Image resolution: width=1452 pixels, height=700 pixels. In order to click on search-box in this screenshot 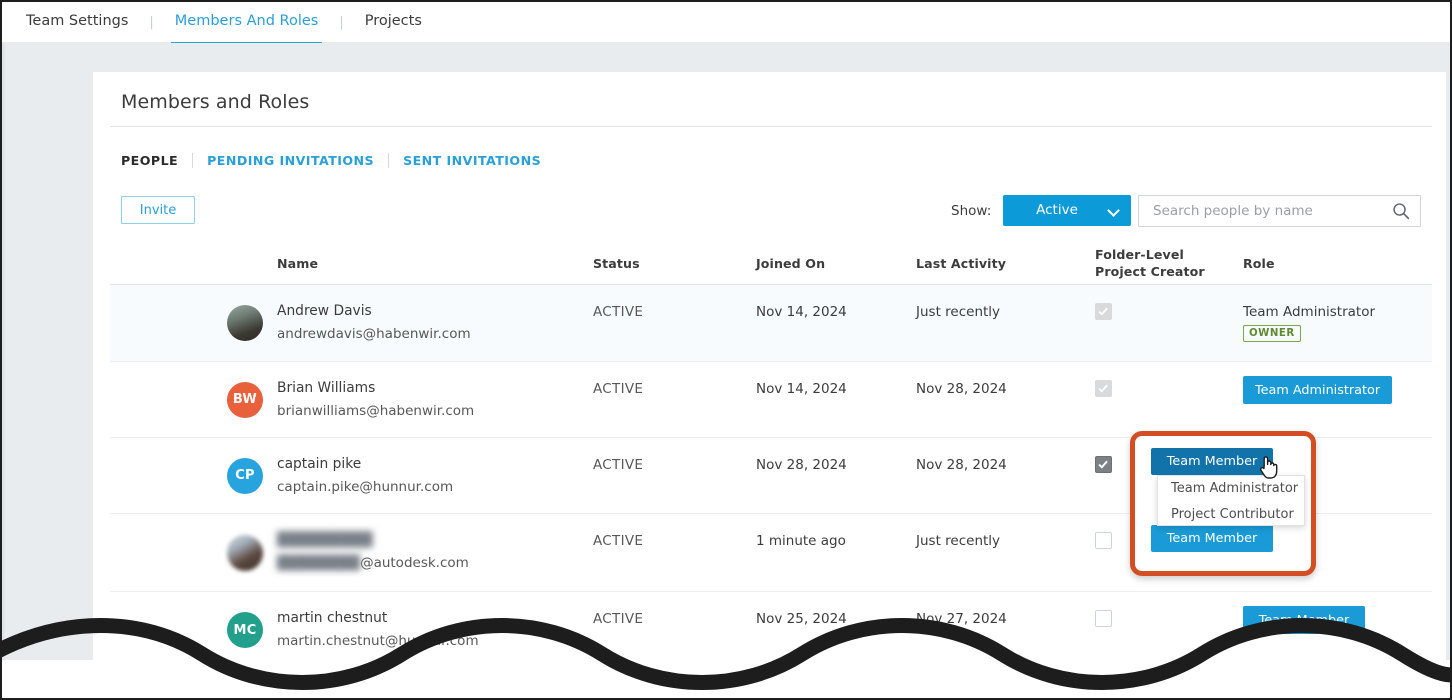, I will do `click(1279, 211)`.